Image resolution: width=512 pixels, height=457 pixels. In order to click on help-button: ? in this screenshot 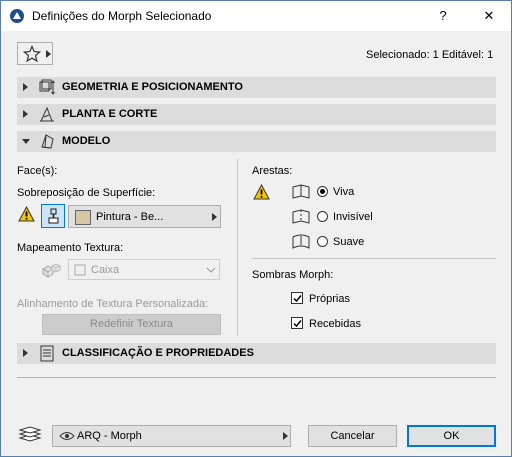, I will do `click(443, 16)`.